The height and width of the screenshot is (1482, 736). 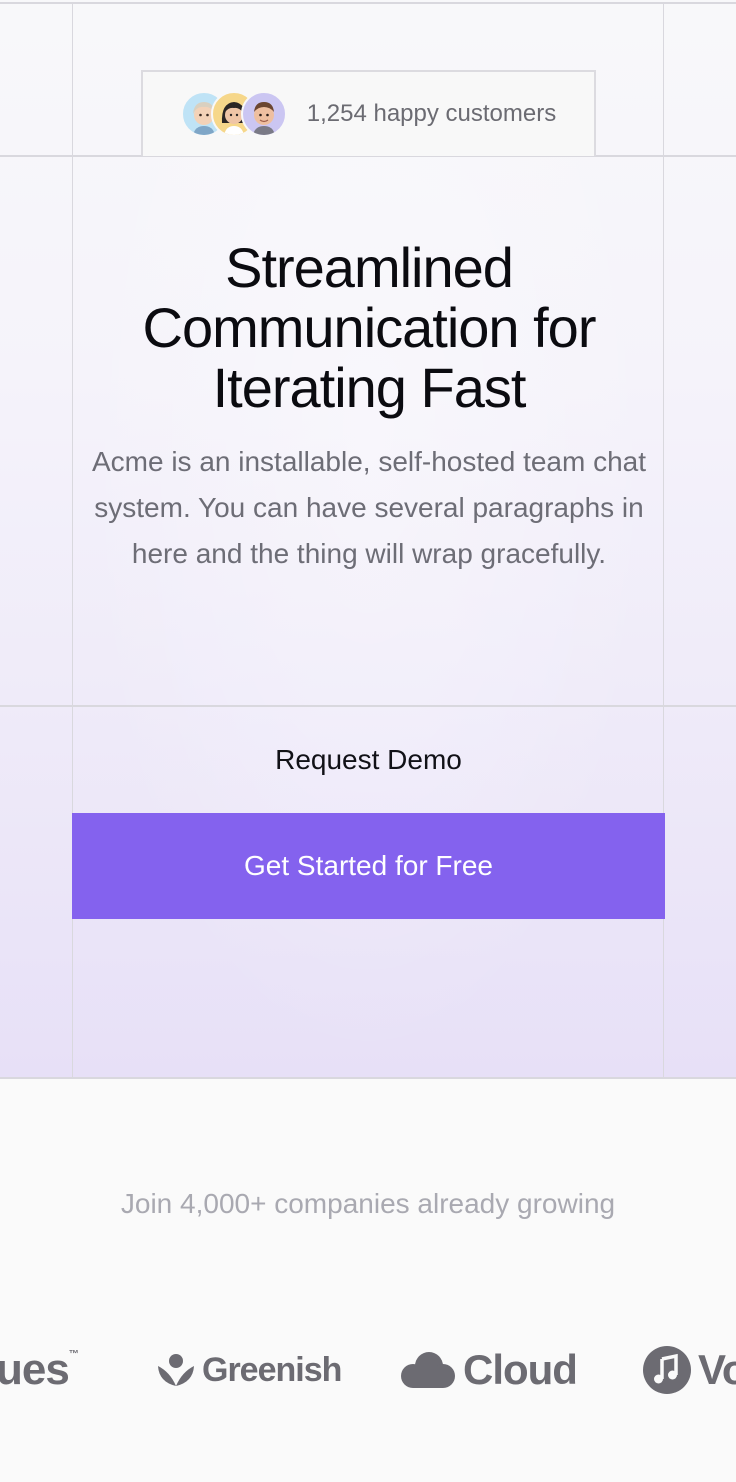 What do you see at coordinates (368, 759) in the screenshot?
I see `request-demo-button: Request Demo` at bounding box center [368, 759].